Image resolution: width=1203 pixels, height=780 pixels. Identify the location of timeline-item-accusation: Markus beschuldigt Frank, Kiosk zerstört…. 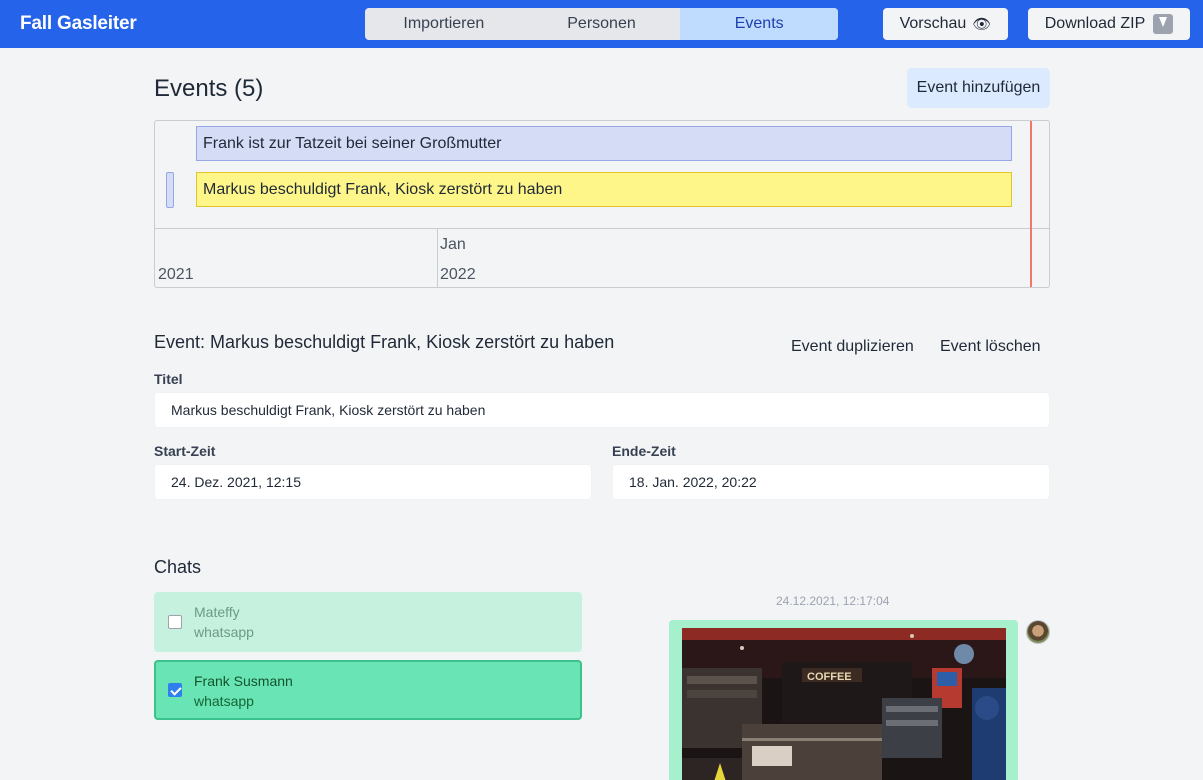
(604, 189).